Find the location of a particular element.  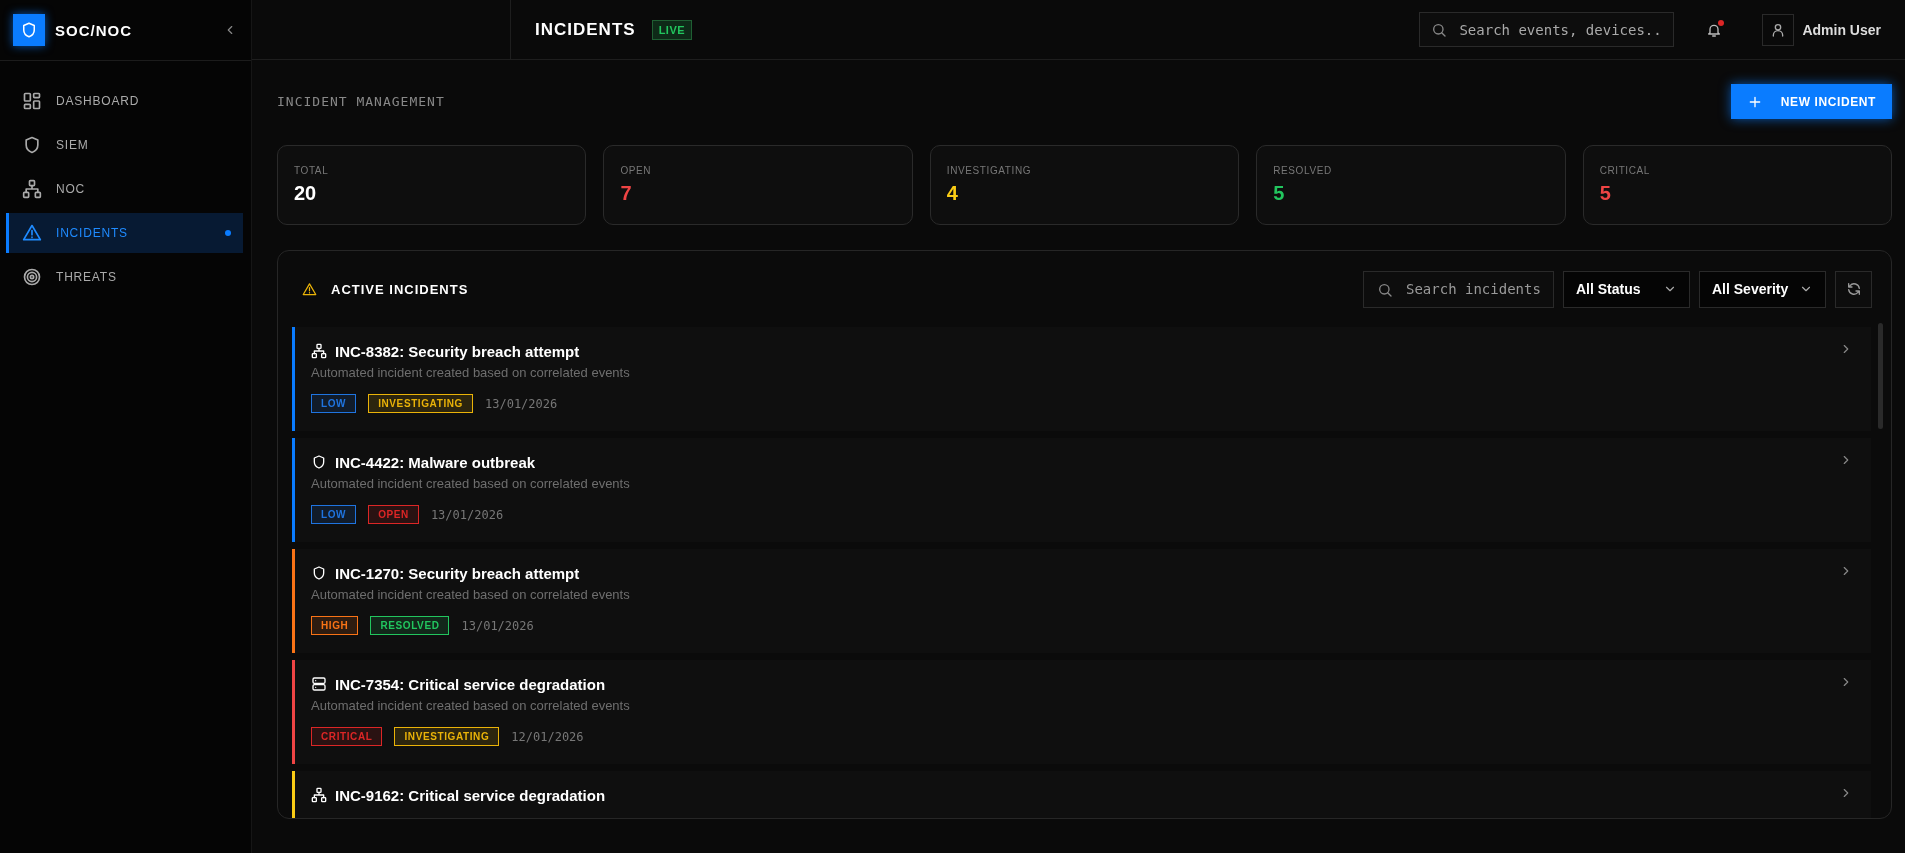

incident-title: INC-7354: Critical service degradation is located at coordinates (471, 684).